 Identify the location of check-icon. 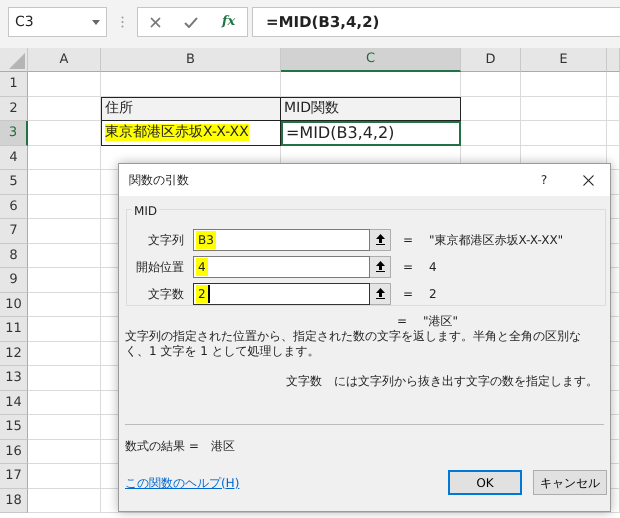
(191, 22).